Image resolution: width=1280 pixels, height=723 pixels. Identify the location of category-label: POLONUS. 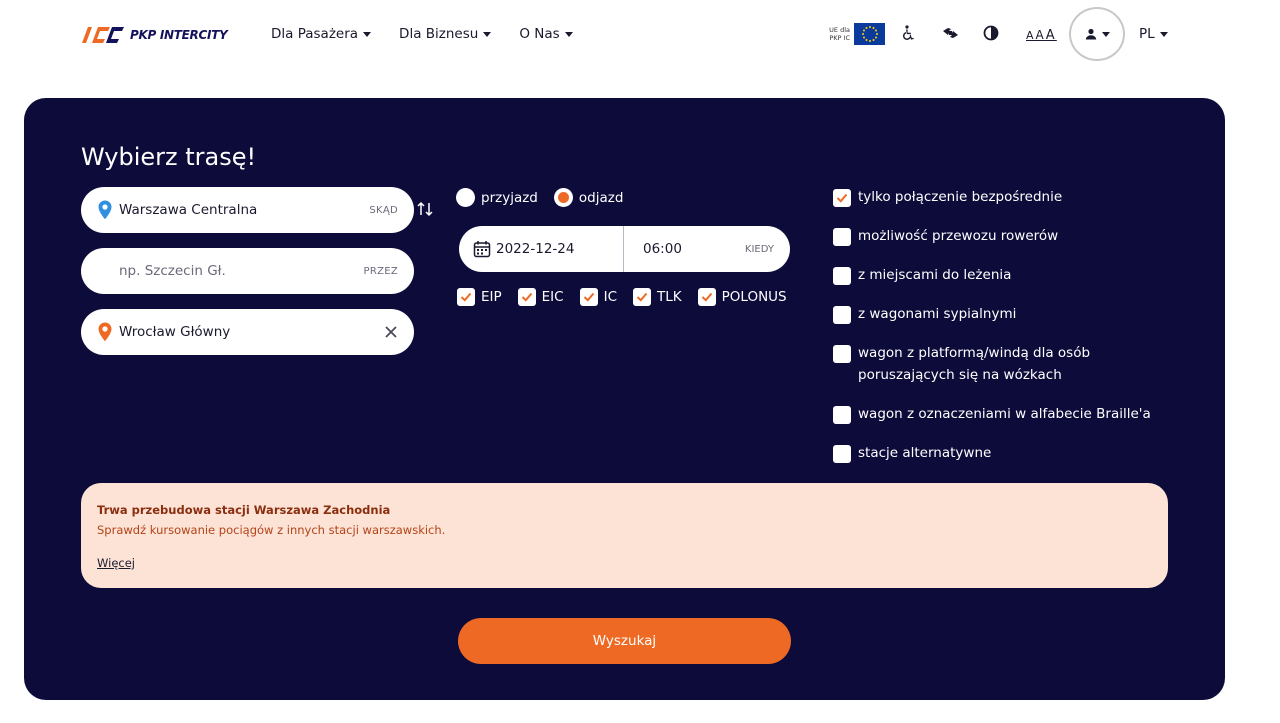
(754, 297).